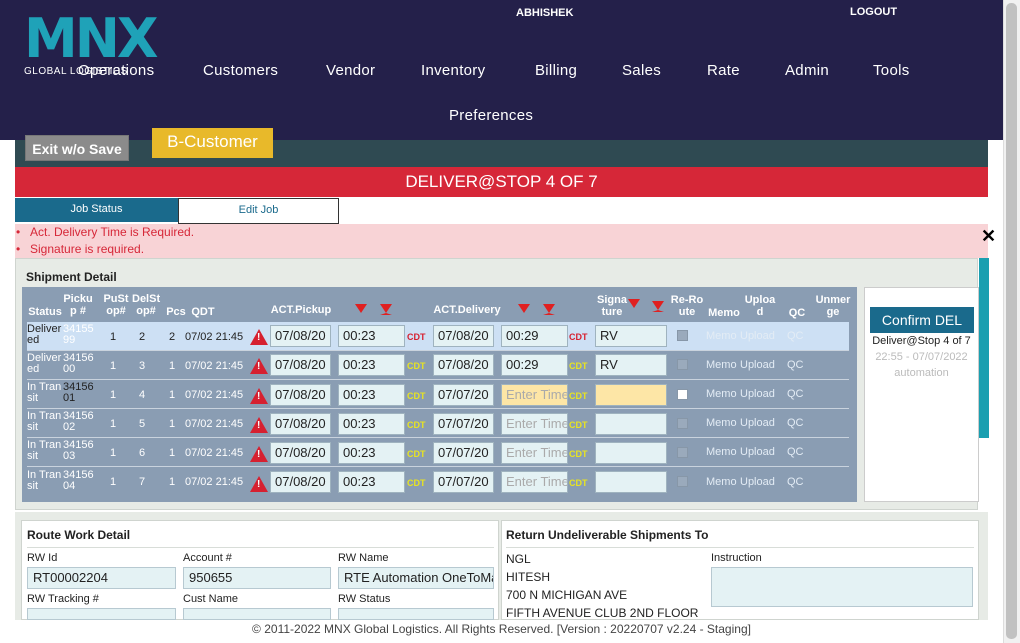  Describe the element at coordinates (1011, 321) in the screenshot. I see `page-scrollbar-thumb` at that location.